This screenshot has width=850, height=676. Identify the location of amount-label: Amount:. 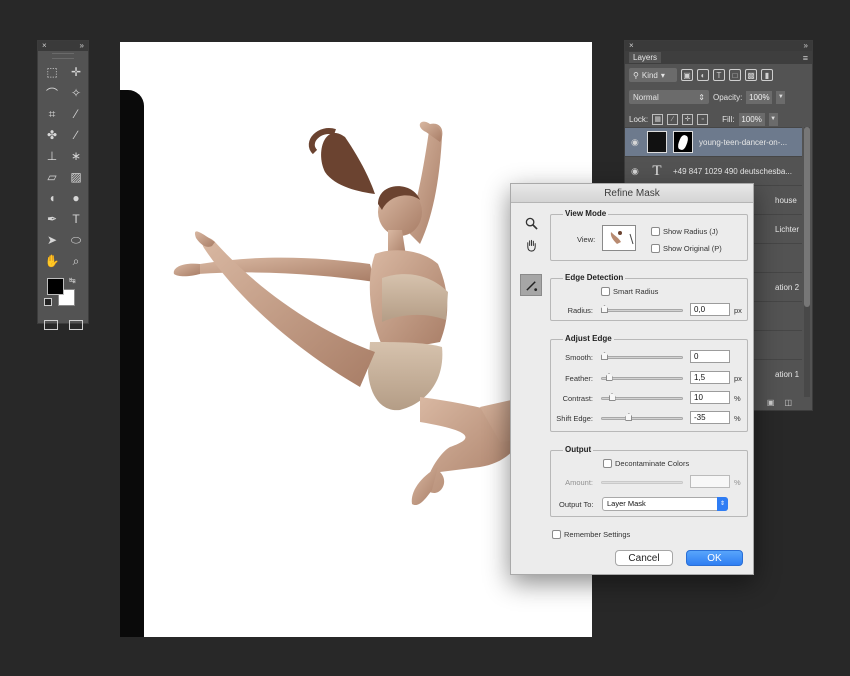
(579, 482).